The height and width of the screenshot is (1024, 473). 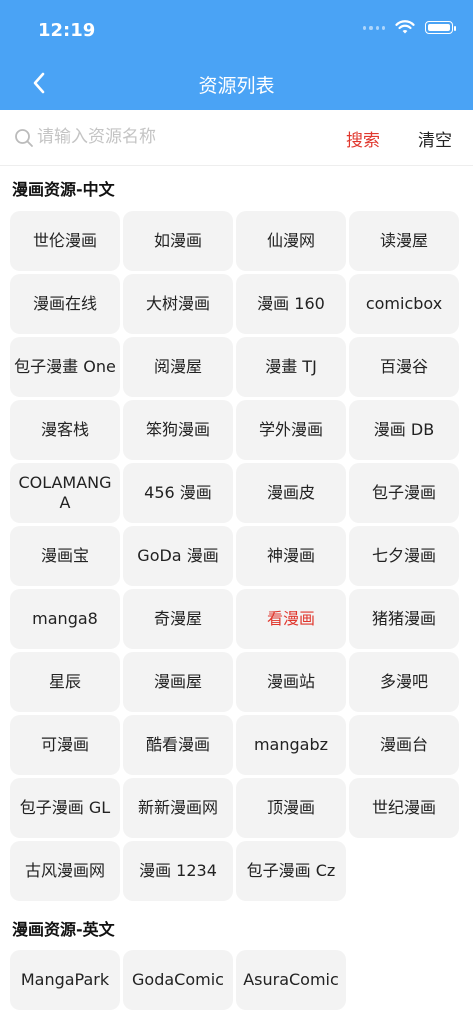 I want to click on source-item: 漫画台, so click(x=404, y=745).